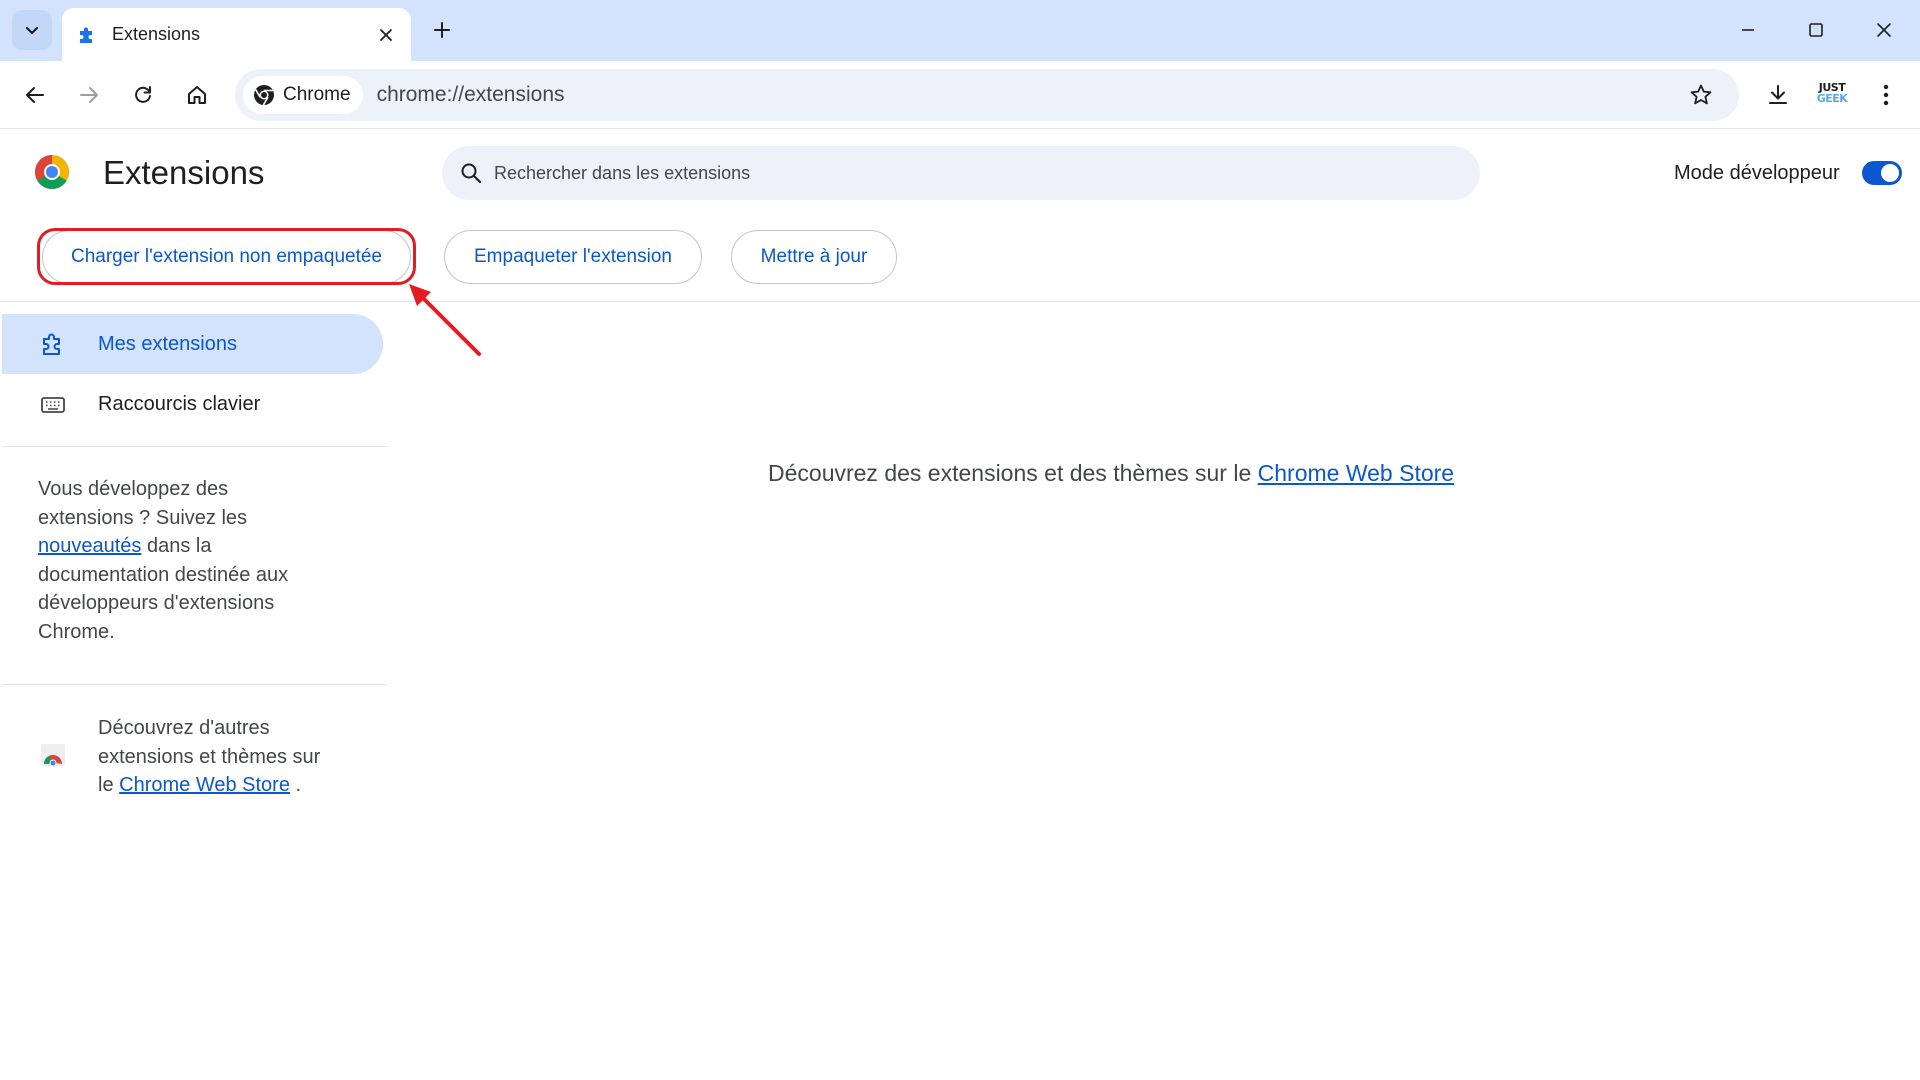 Image resolution: width=1920 pixels, height=1080 pixels. What do you see at coordinates (1356, 473) in the screenshot?
I see `chrome-web-store-main-link: Chrome Web Store` at bounding box center [1356, 473].